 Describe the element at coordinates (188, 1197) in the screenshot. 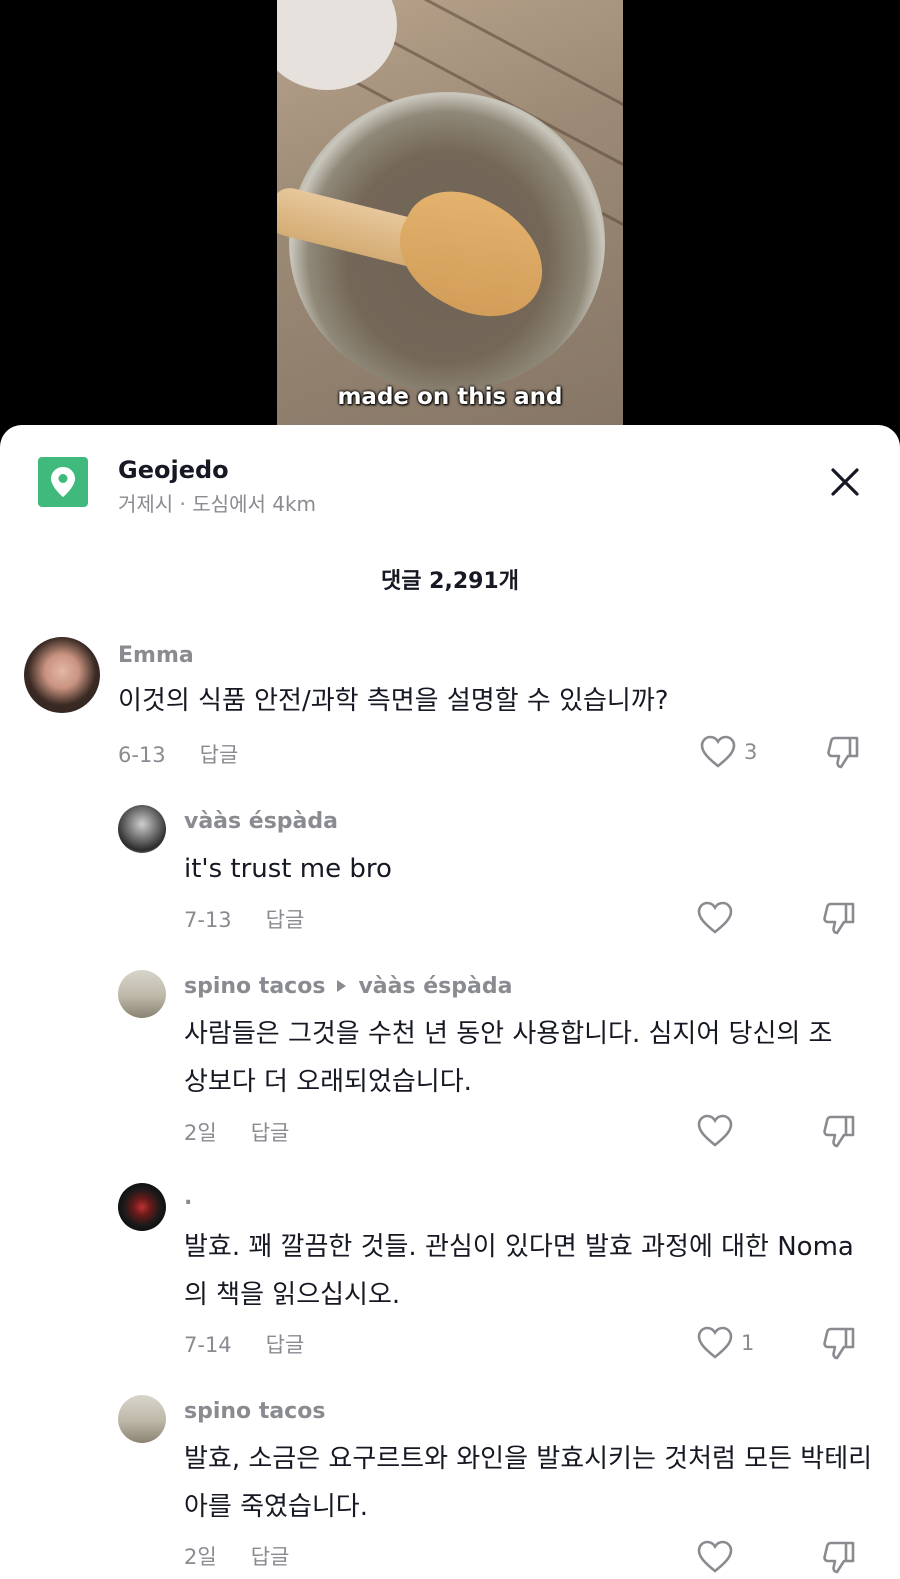

I see `comment-username: .` at that location.